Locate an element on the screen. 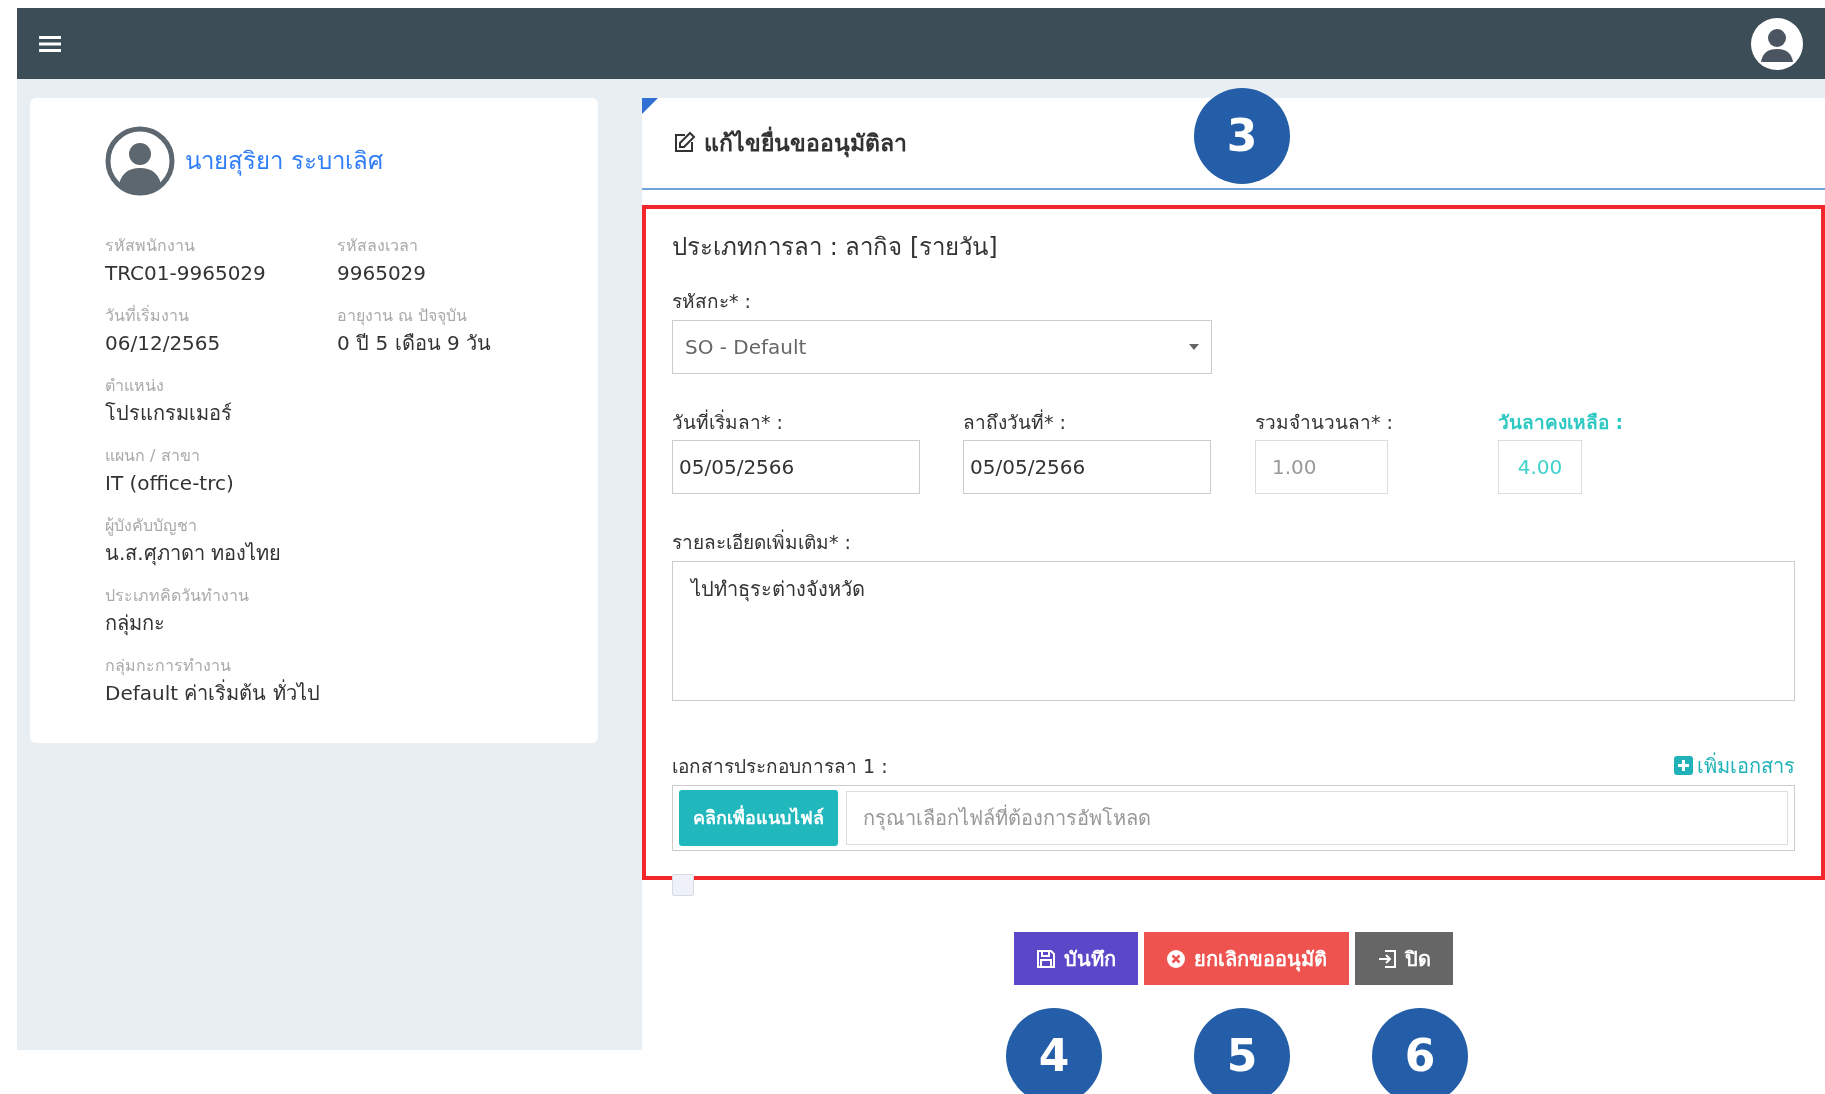 This screenshot has height=1094, width=1825. field-label: รวมจำนวนลา* : is located at coordinates (1324, 422).